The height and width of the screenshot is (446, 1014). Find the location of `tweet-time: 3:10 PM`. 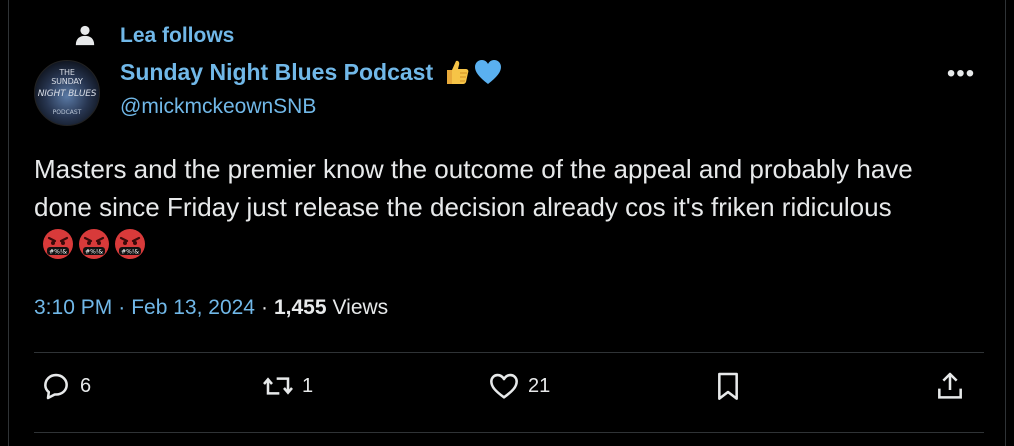

tweet-time: 3:10 PM is located at coordinates (73, 308).